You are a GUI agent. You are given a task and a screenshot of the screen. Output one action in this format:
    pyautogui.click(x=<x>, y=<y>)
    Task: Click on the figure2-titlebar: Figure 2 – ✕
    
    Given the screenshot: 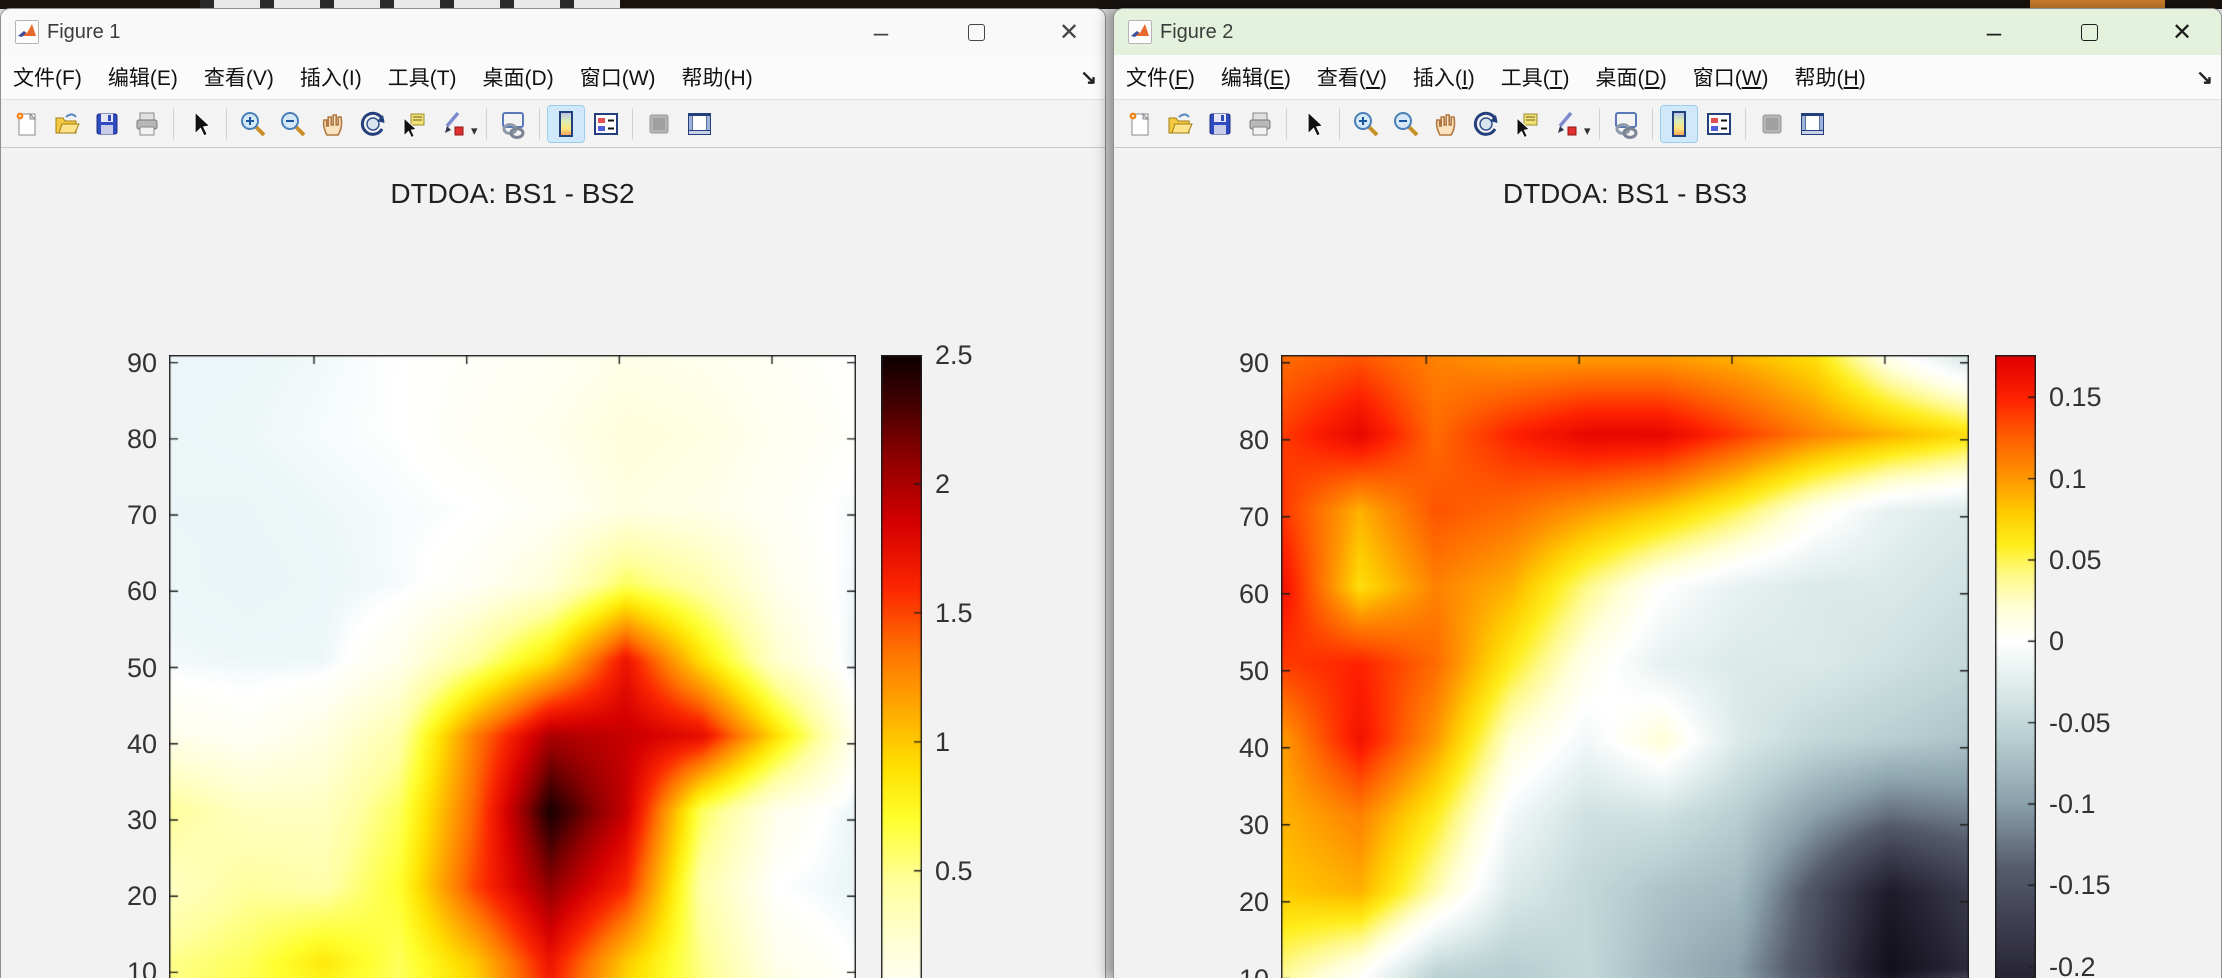 What is the action you would take?
    pyautogui.click(x=1667, y=32)
    